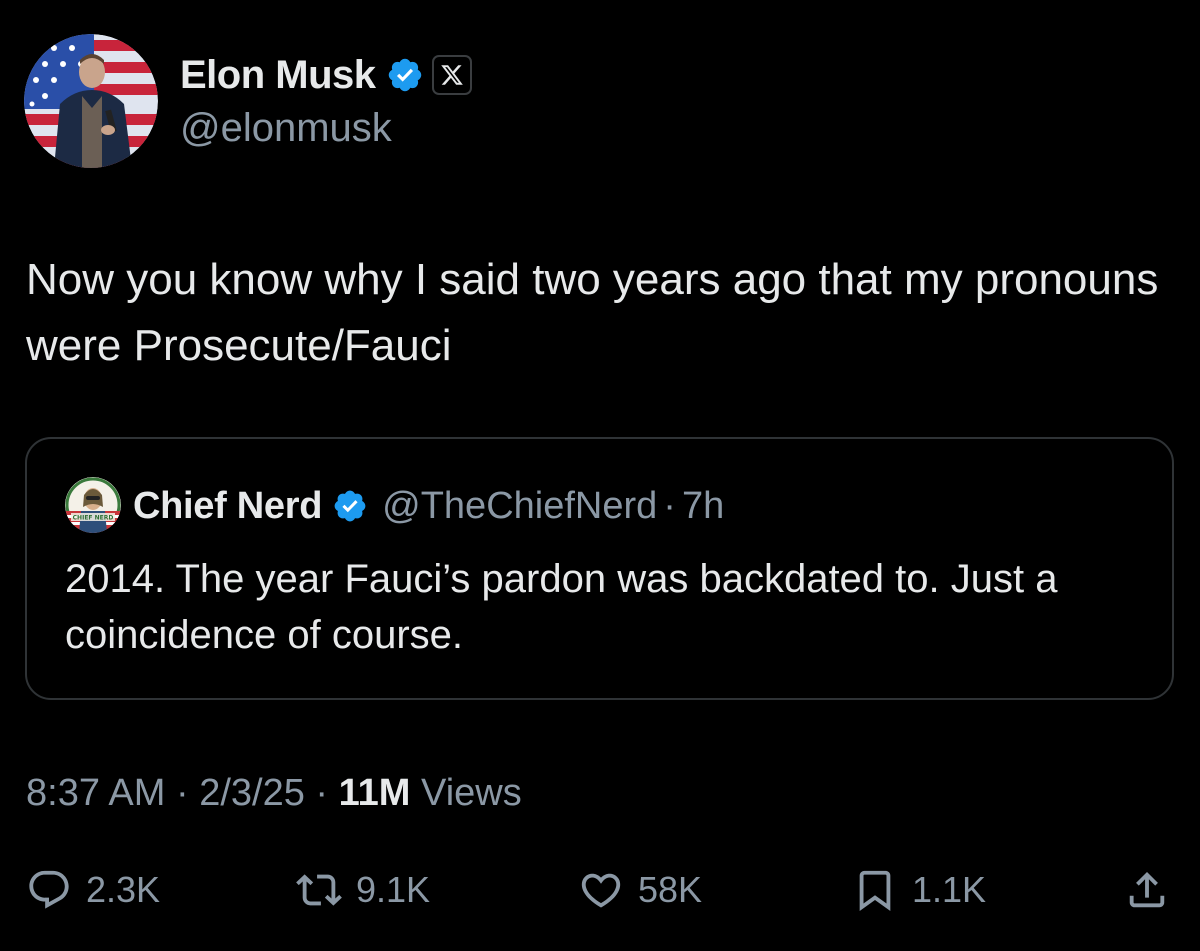  I want to click on quoted-author-handle: @TheChiefNerd, so click(519, 506).